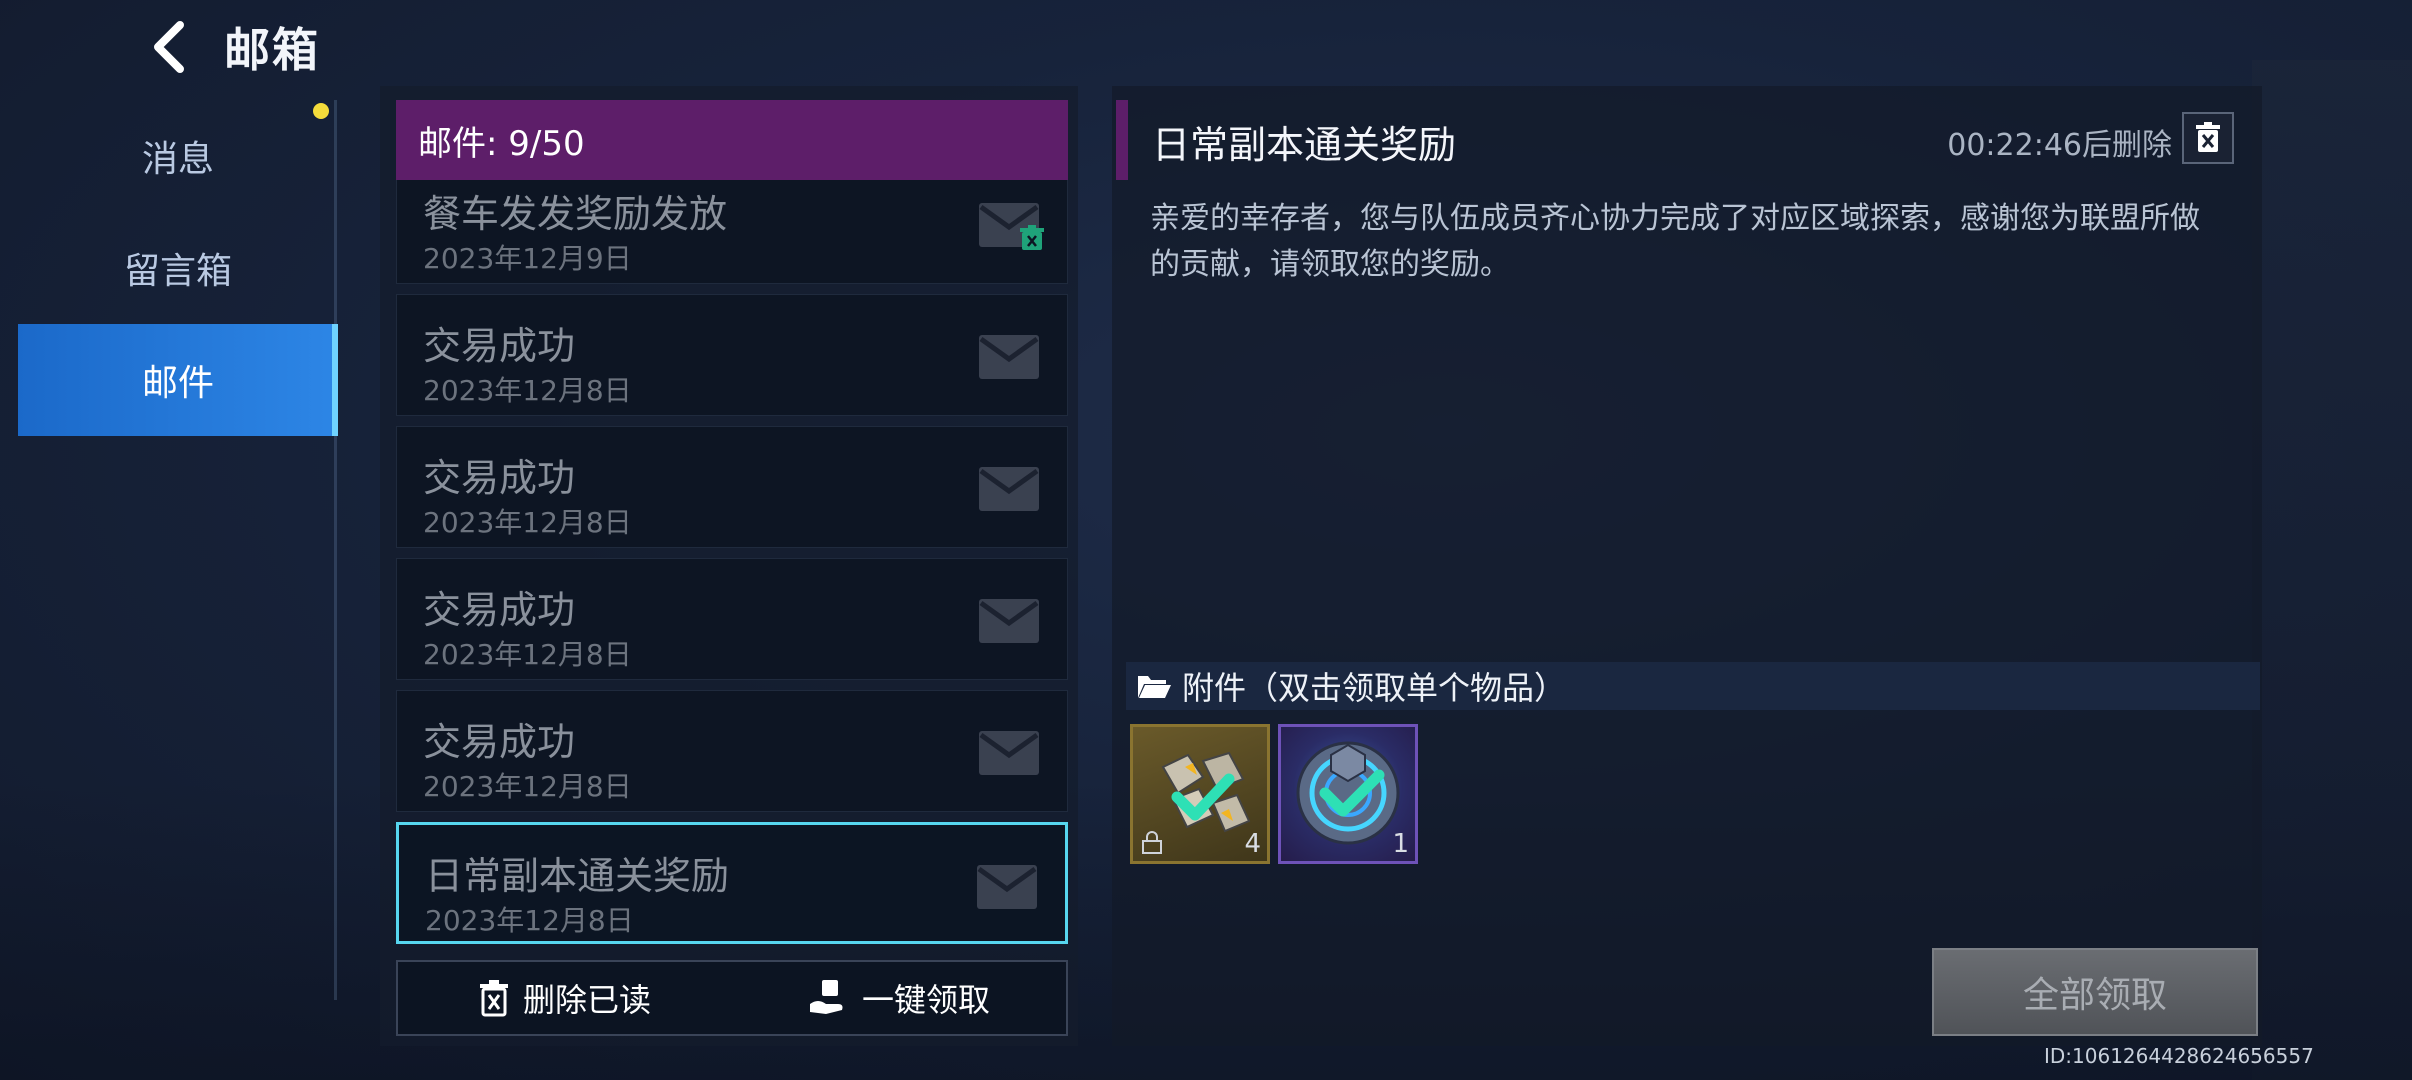 This screenshot has height=1080, width=2412. I want to click on mail-count: 邮件: 9/50, so click(501, 143).